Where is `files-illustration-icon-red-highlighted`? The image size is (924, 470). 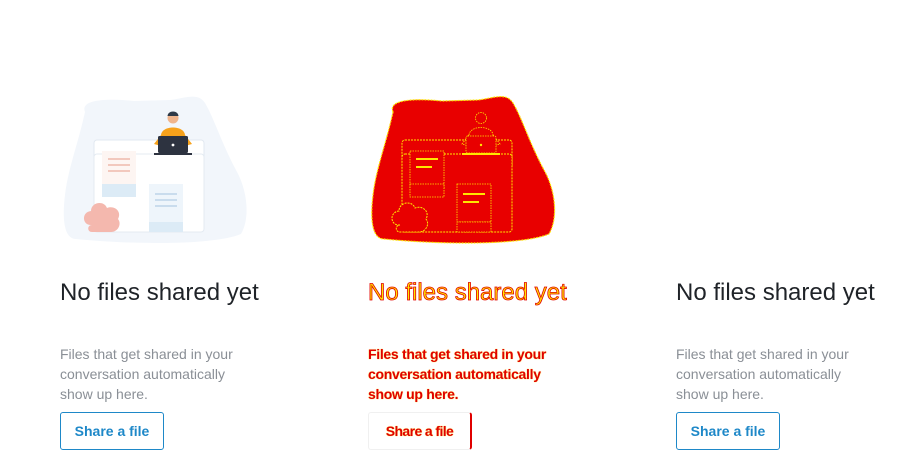 files-illustration-icon-red-highlighted is located at coordinates (468, 169).